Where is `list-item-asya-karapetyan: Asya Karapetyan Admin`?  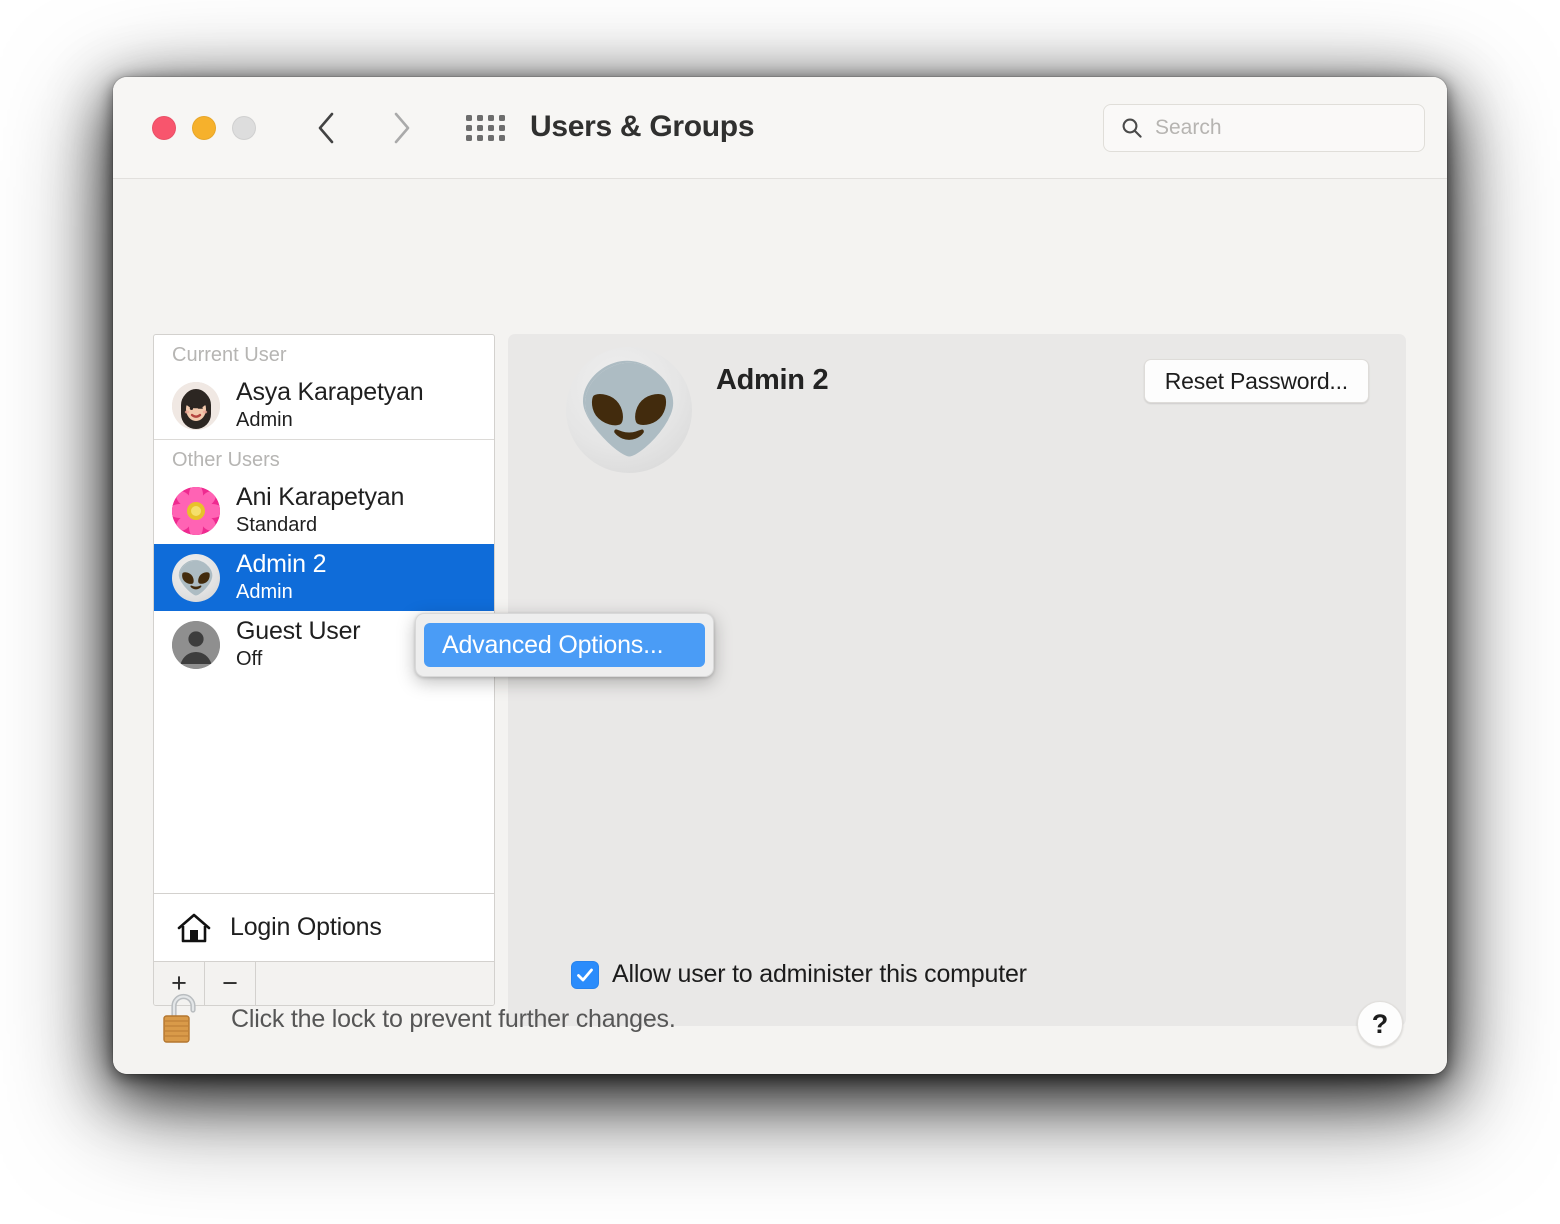
list-item-asya-karapetyan: Asya Karapetyan Admin is located at coordinates (324, 405).